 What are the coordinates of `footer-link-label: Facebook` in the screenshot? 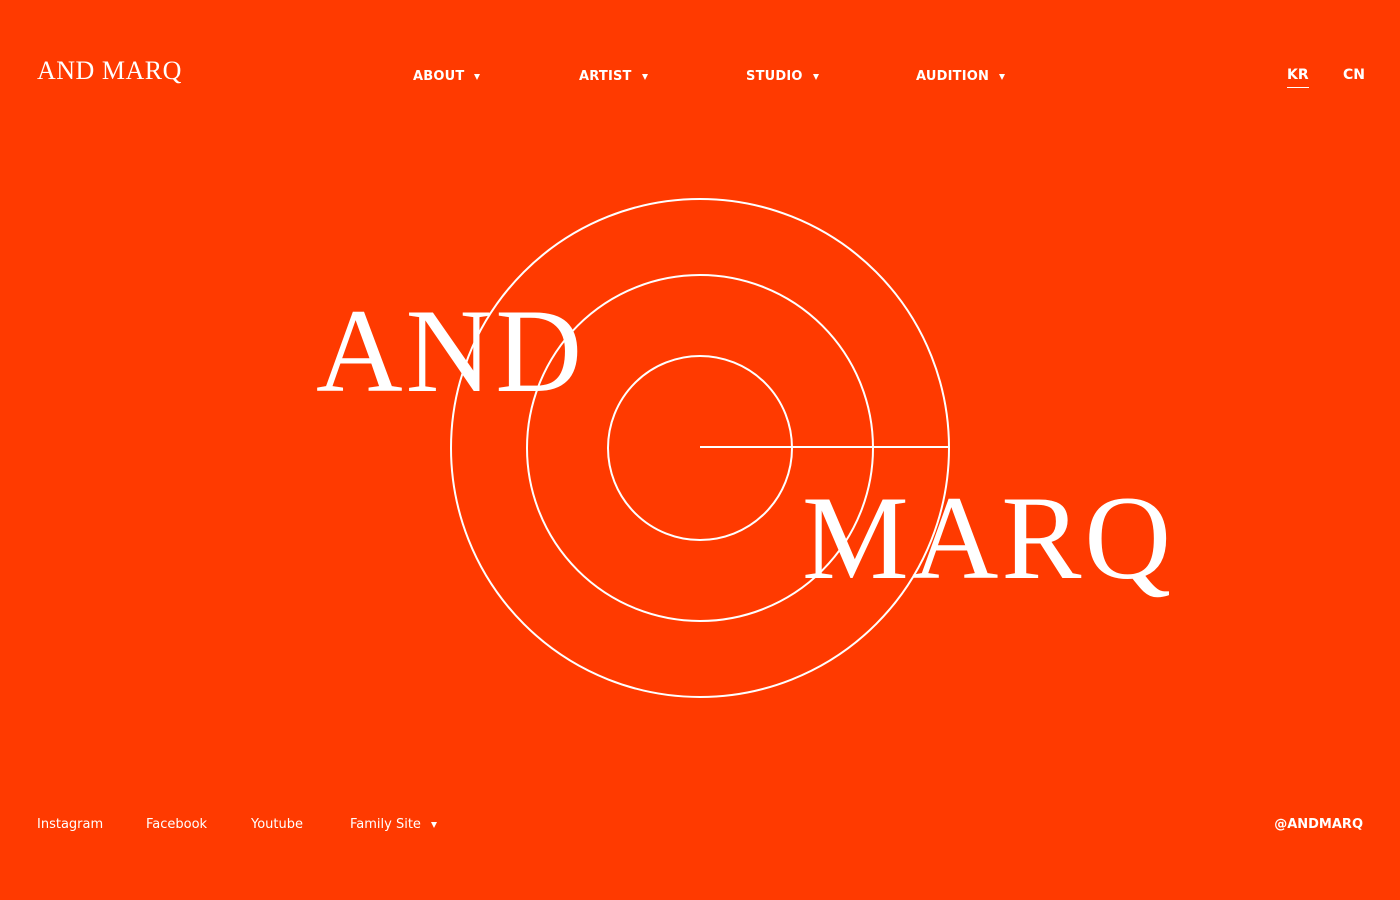 It's located at (177, 824).